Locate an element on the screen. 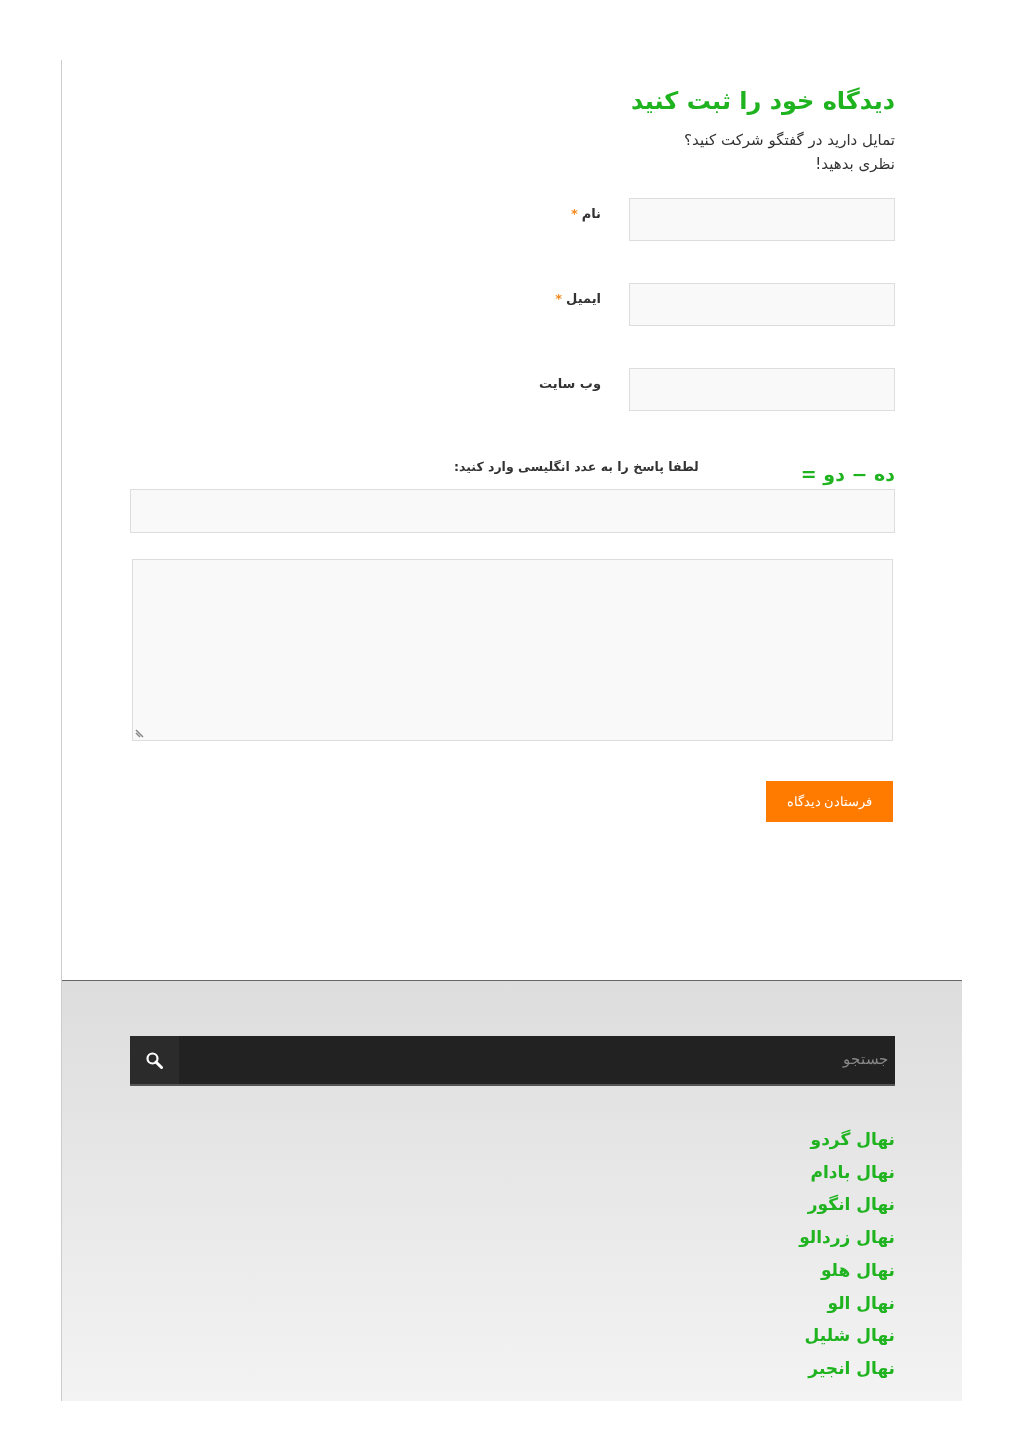 This screenshot has width=1024, height=1449. search-icon is located at coordinates (154, 1060).